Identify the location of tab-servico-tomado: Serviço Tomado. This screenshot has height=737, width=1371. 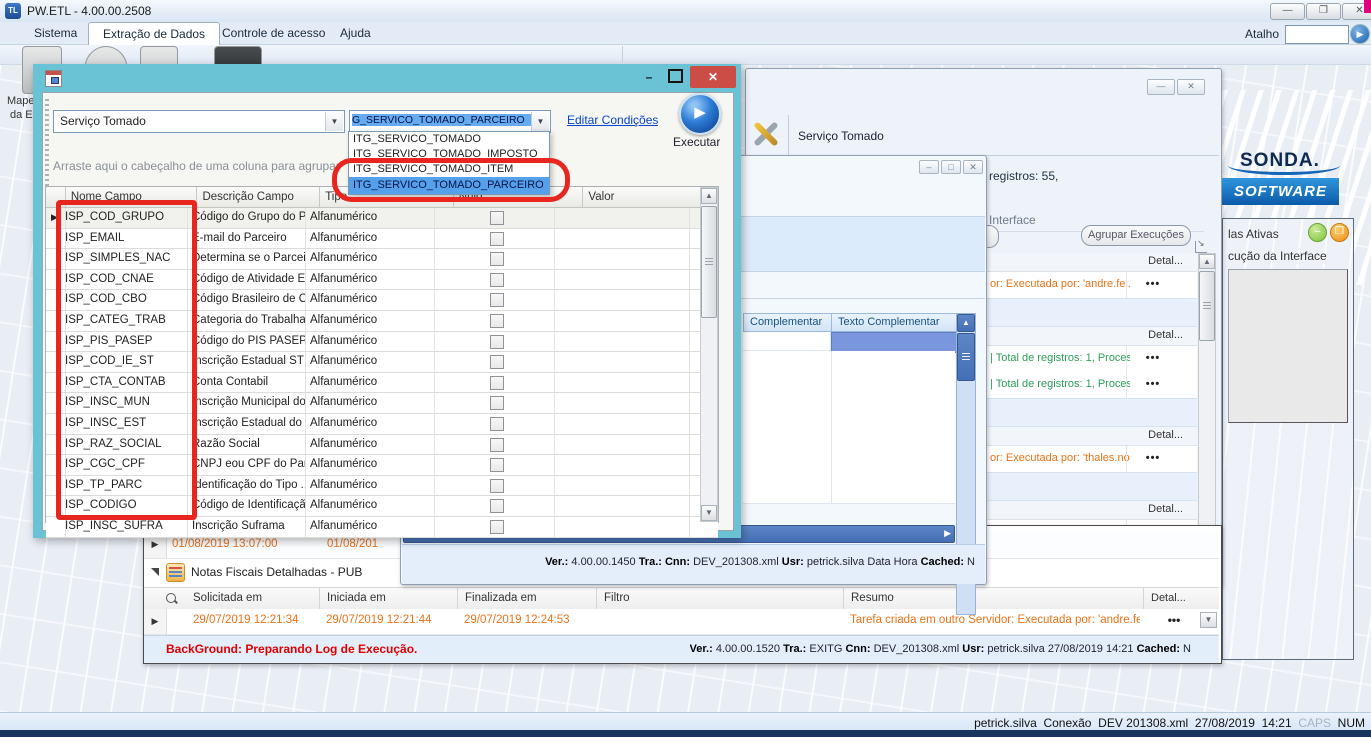
(841, 136).